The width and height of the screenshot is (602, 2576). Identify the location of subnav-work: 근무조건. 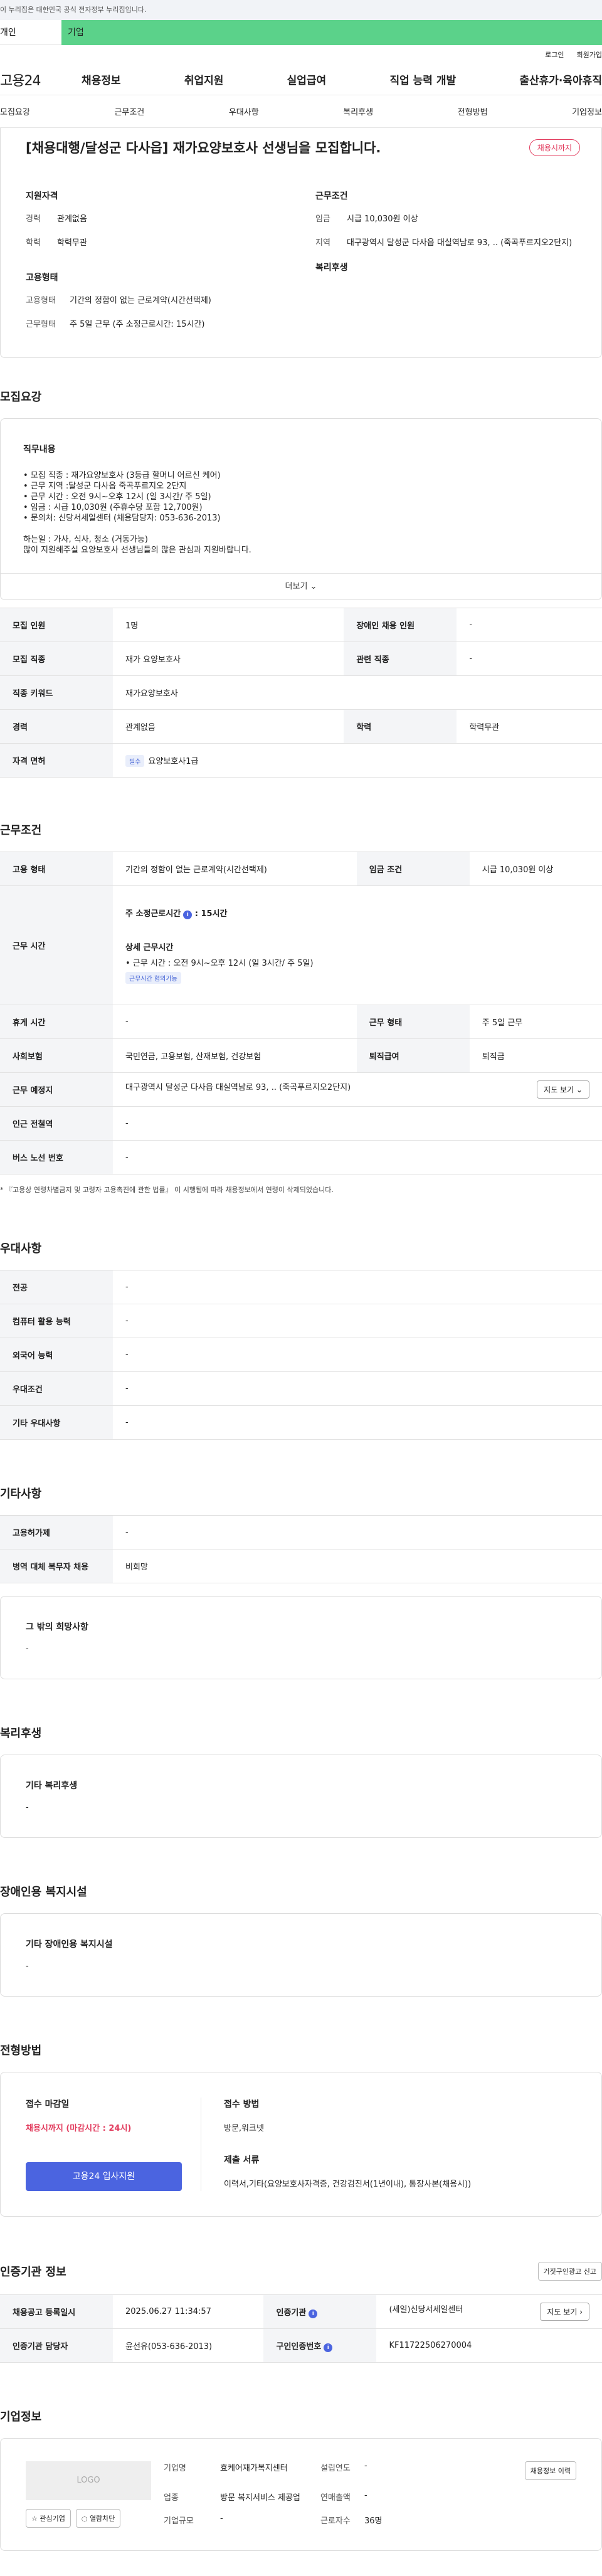
(129, 111).